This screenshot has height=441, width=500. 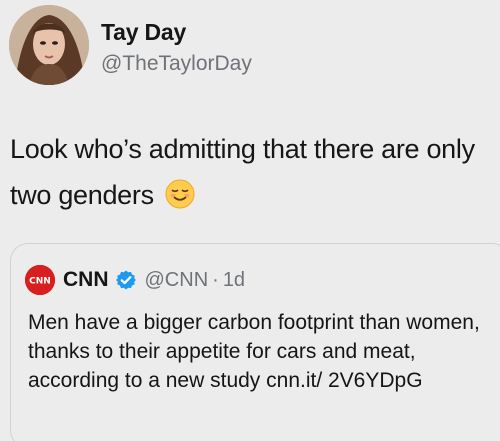 I want to click on quoted-timestamp: 1d, so click(x=234, y=280).